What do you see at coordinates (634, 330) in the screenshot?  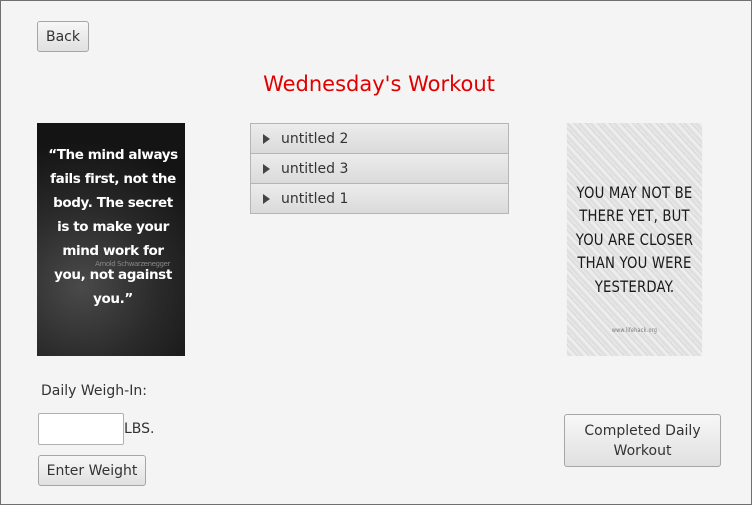 I see `quote-attribution-right: www.lifehack.org` at bounding box center [634, 330].